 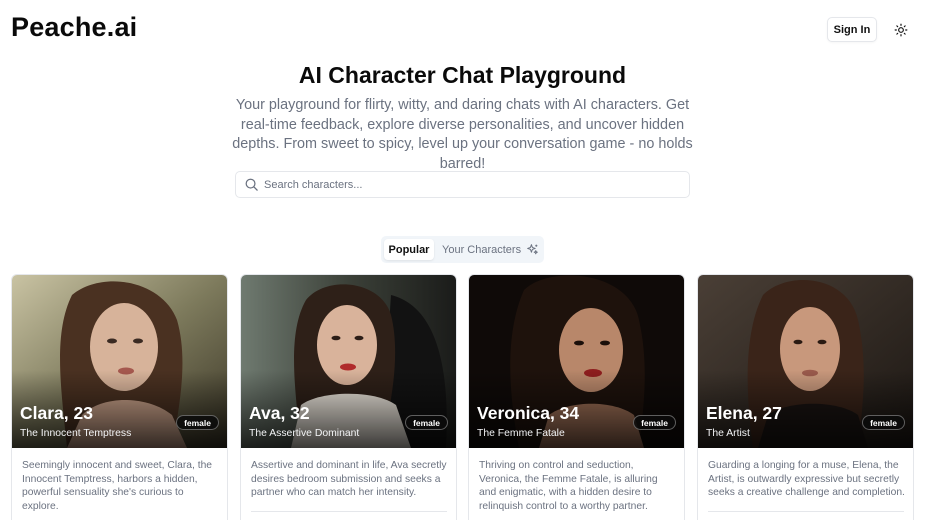 I want to click on logo: Peache.ai, so click(x=74, y=27).